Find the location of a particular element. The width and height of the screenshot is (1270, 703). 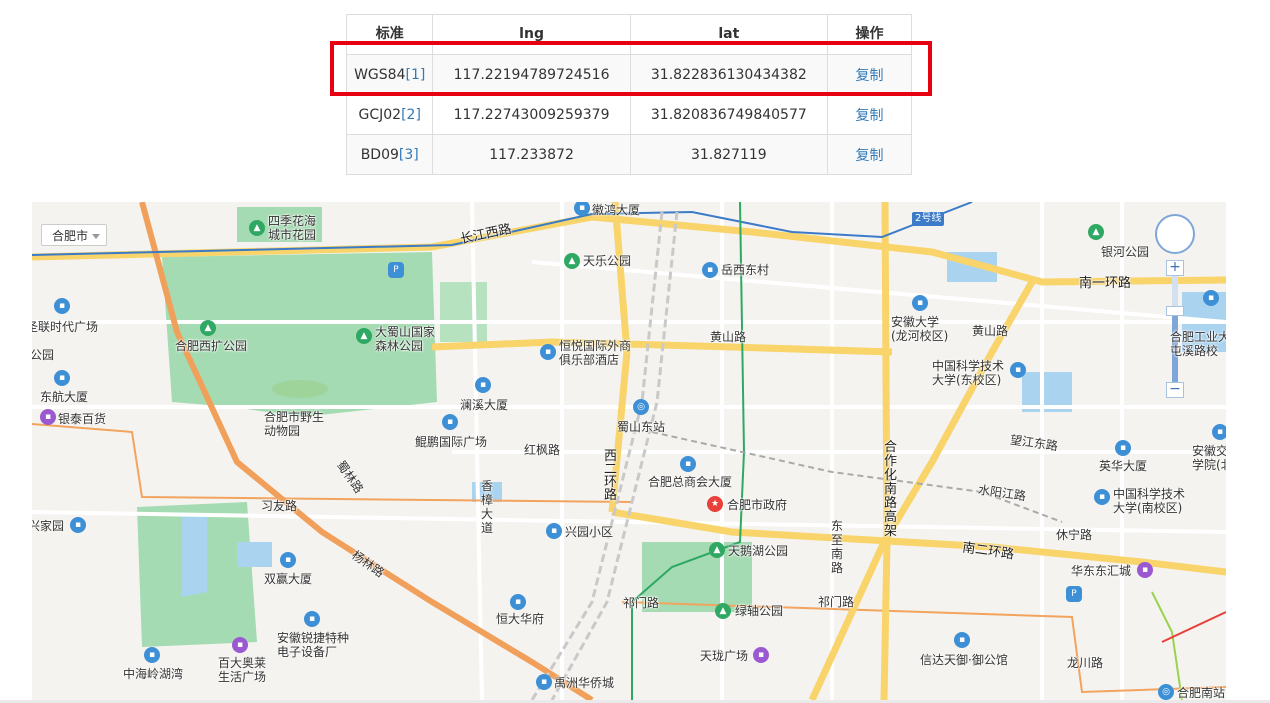

map-label: 澜溪大厦 is located at coordinates (484, 405).